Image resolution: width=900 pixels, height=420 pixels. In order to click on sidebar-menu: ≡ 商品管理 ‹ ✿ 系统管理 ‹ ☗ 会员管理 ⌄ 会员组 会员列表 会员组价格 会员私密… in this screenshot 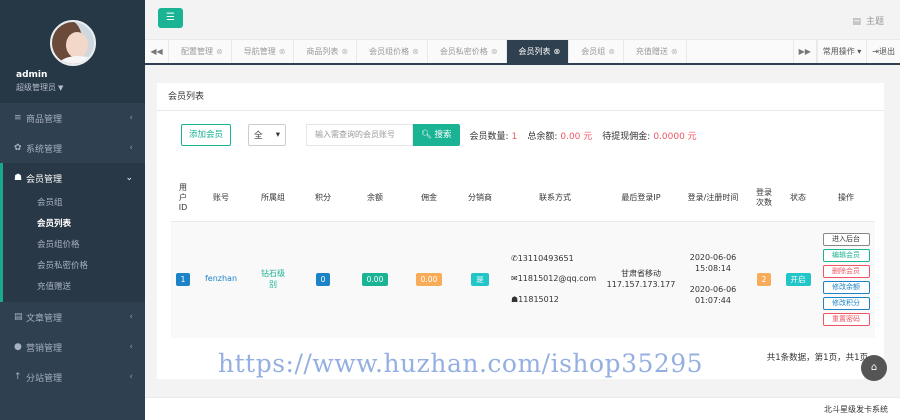, I will do `click(72, 247)`.